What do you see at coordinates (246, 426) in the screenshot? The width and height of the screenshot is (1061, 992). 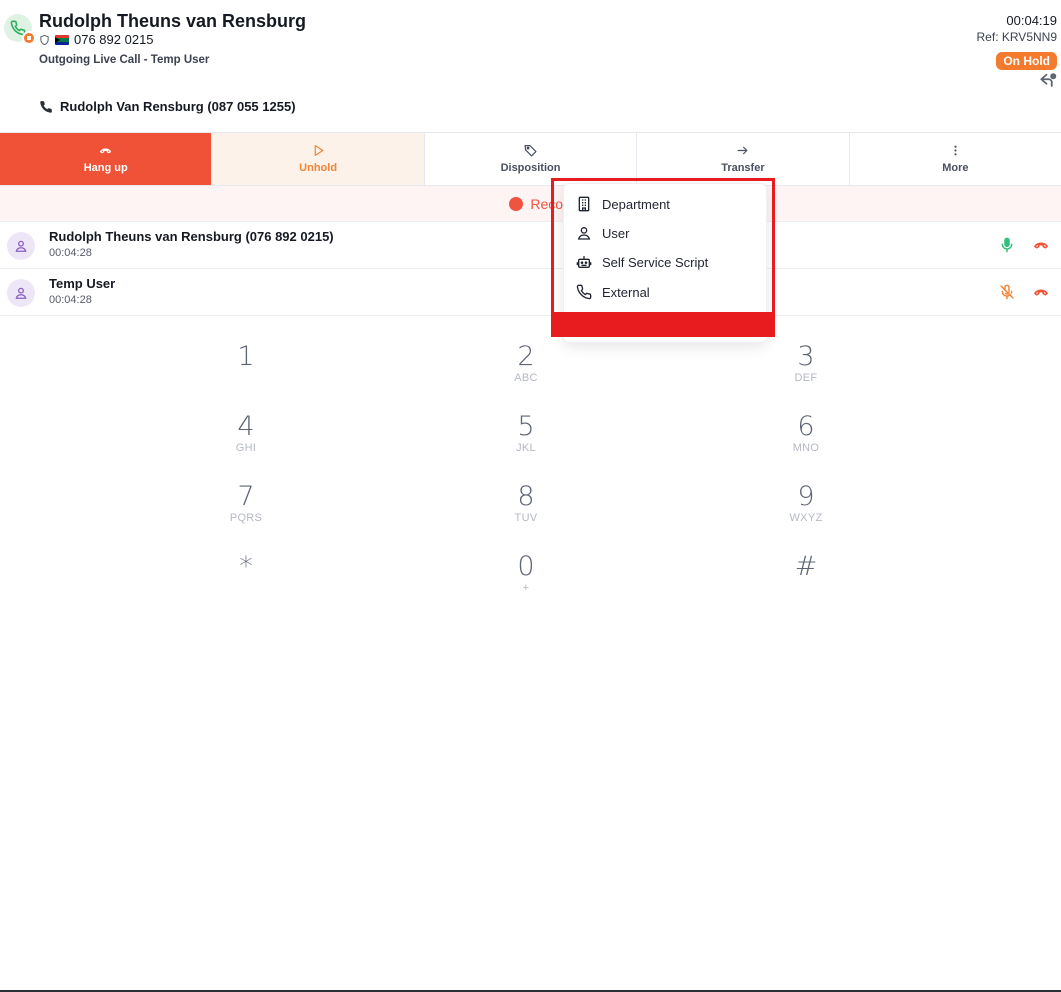 I see `key-digit: 4` at bounding box center [246, 426].